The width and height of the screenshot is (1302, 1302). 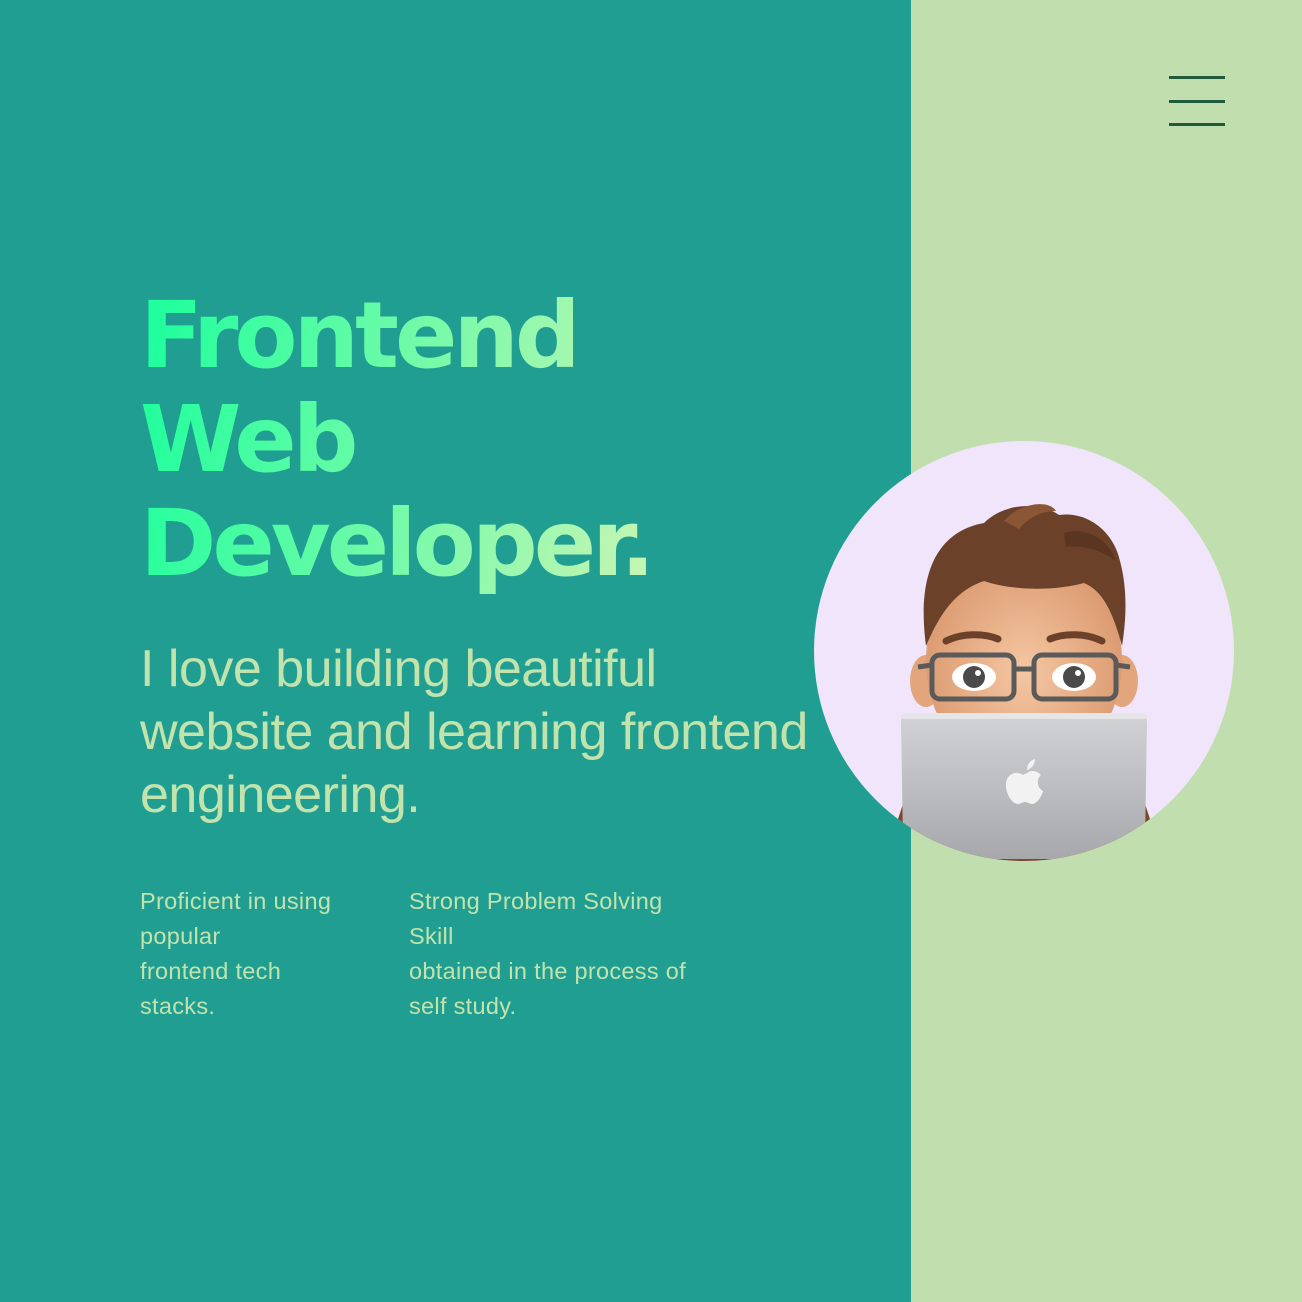 What do you see at coordinates (547, 971) in the screenshot?
I see `feature-line: obtained in the process of` at bounding box center [547, 971].